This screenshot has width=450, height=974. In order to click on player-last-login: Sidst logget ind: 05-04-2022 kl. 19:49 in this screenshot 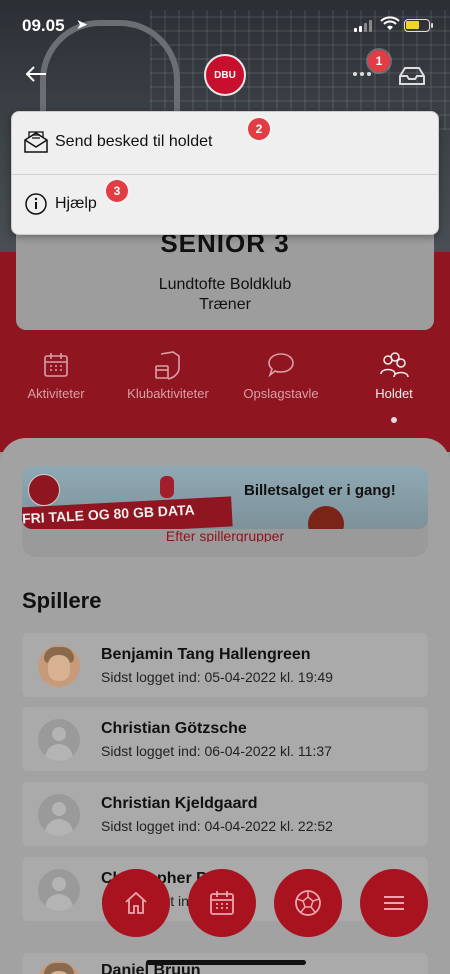, I will do `click(217, 677)`.